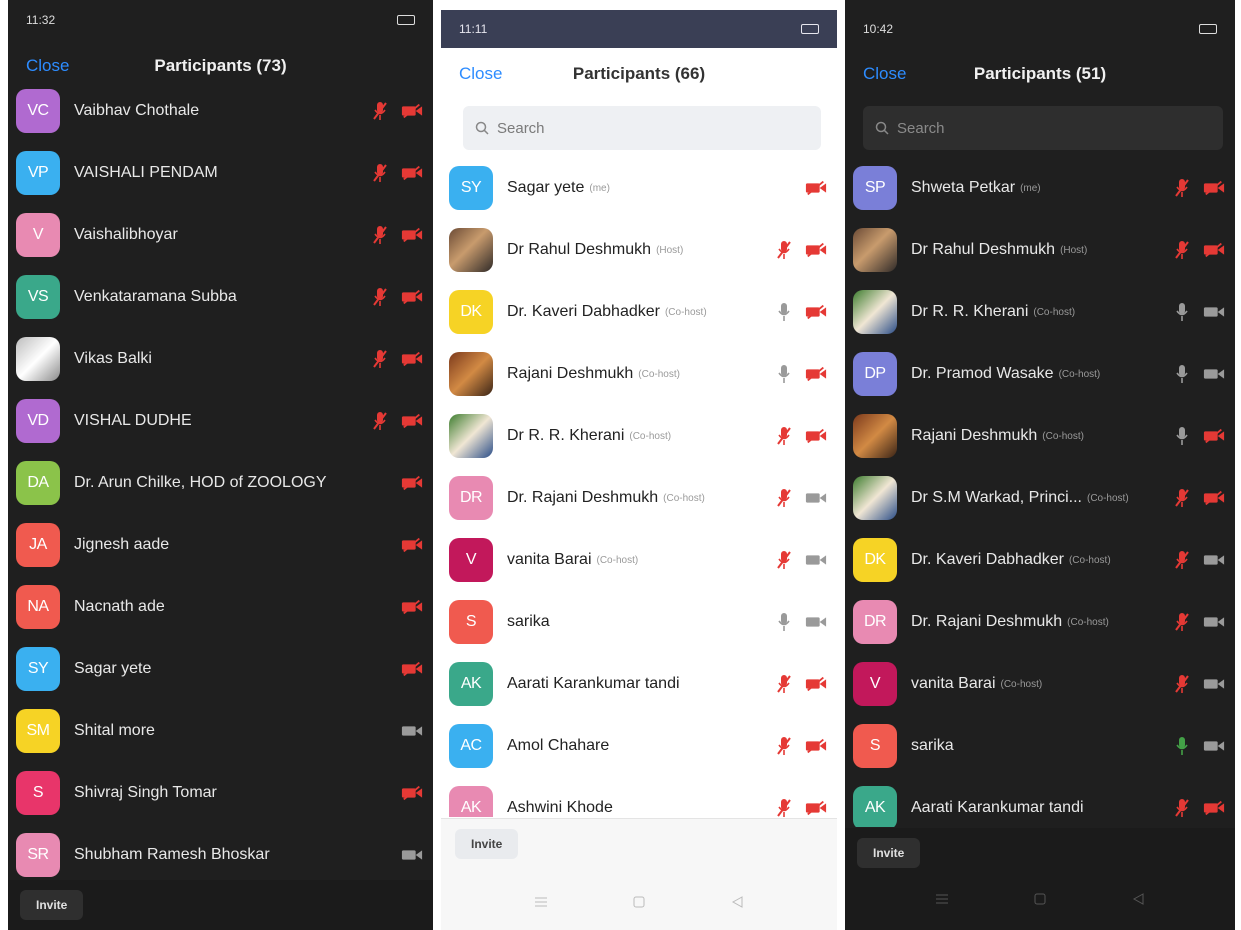  Describe the element at coordinates (38, 793) in the screenshot. I see `avatar: S` at that location.